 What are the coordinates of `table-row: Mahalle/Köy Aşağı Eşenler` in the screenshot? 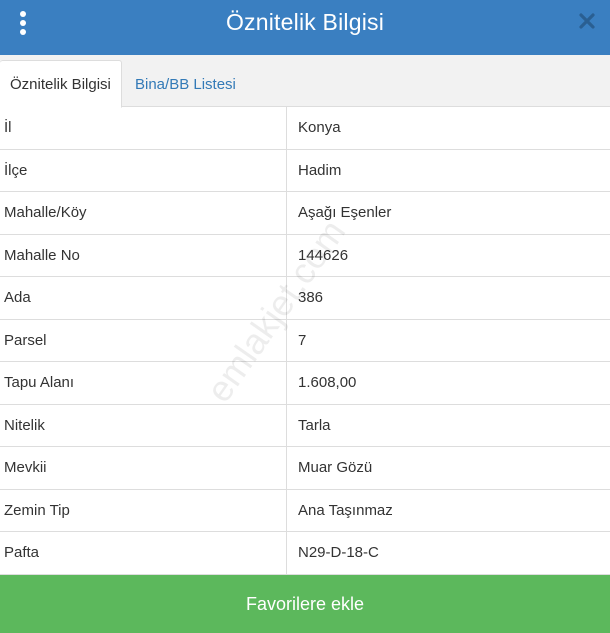 It's located at (305, 213).